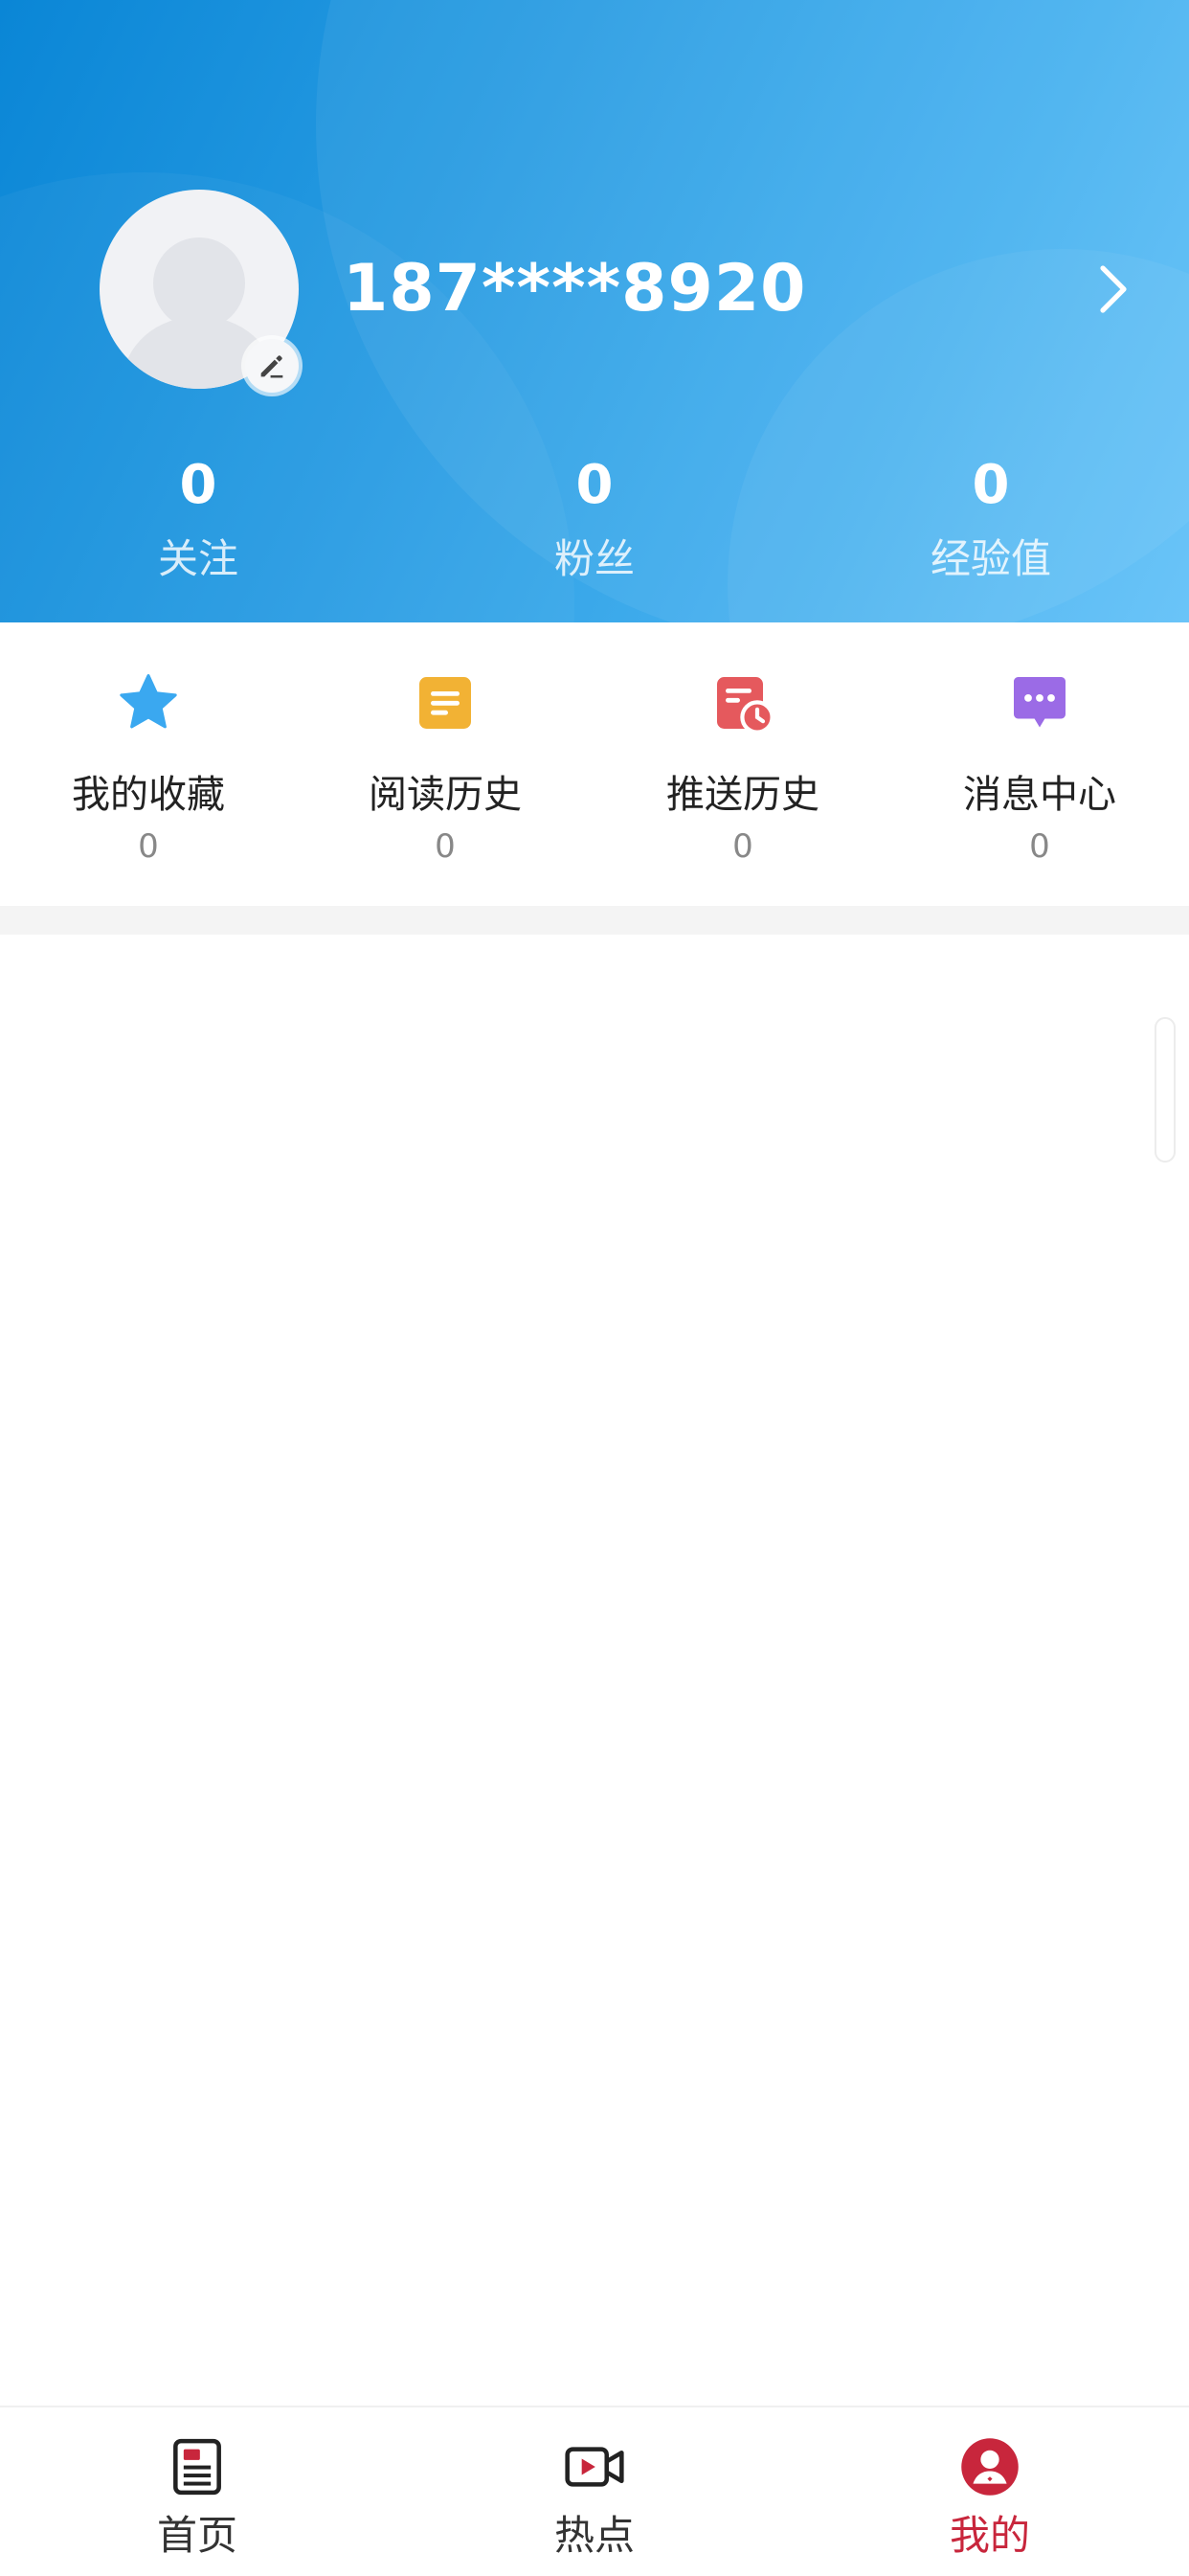 This screenshot has width=1189, height=2576. Describe the element at coordinates (594, 920) in the screenshot. I see `section-divider` at that location.